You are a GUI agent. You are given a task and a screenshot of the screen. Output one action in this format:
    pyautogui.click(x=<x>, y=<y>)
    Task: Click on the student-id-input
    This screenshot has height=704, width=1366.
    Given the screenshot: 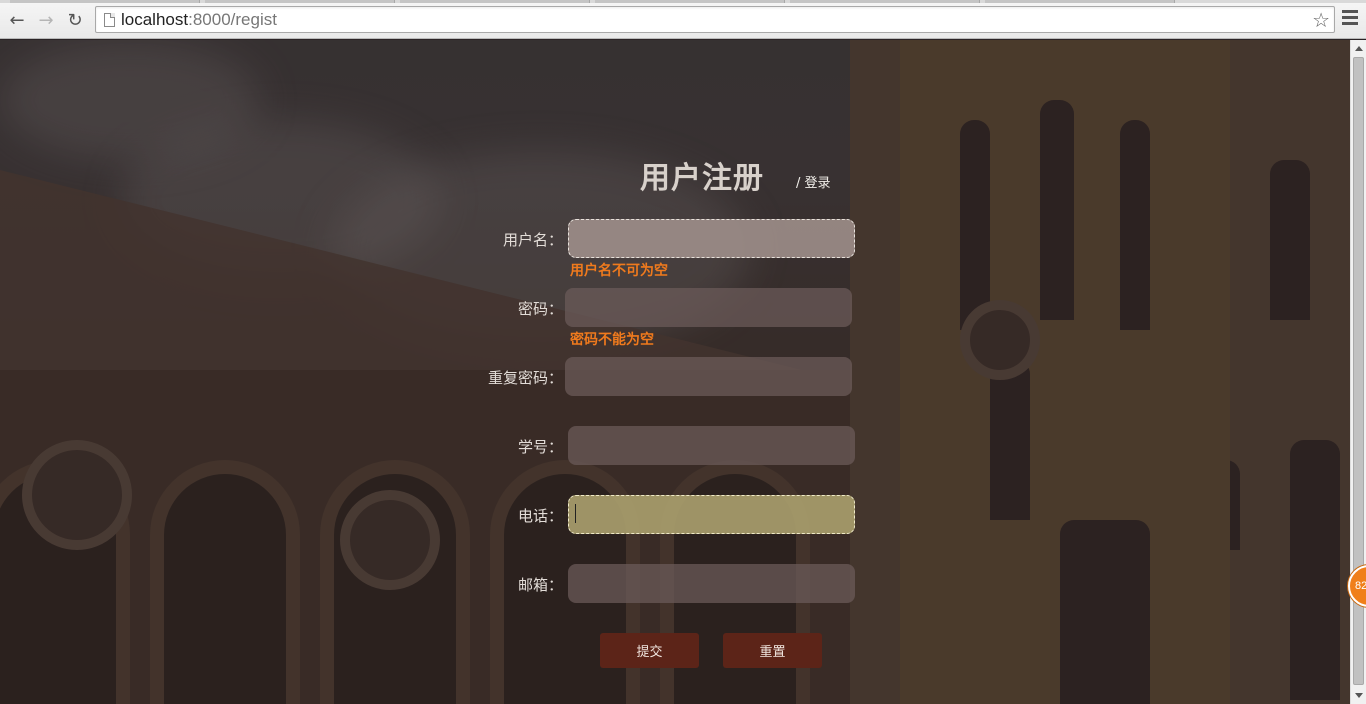 What is the action you would take?
    pyautogui.click(x=711, y=445)
    